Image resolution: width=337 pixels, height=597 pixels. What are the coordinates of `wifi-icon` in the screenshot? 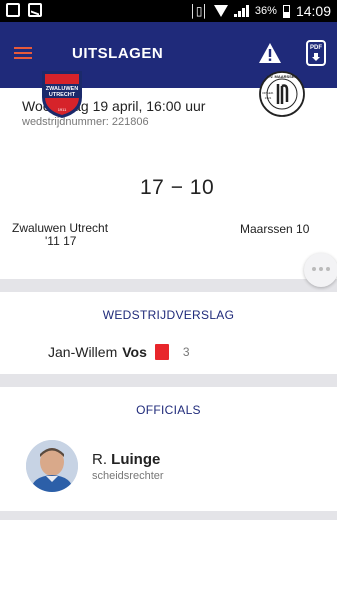 It's located at (220, 11).